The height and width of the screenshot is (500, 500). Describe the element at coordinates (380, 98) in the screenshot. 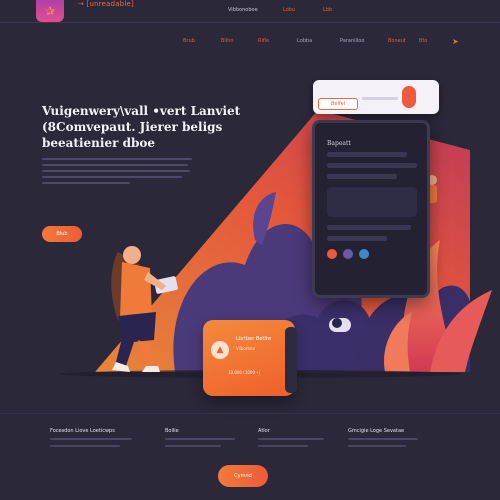

I see `search-field` at that location.